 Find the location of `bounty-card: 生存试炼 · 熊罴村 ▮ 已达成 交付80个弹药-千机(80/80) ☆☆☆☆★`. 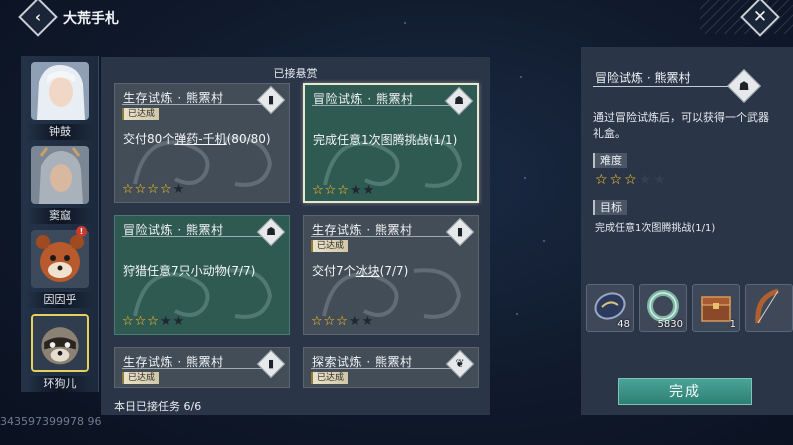

bounty-card: 生存试炼 · 熊罴村 ▮ 已达成 交付80个弹药-千机(80/80) ☆☆☆☆★ is located at coordinates (202, 143).